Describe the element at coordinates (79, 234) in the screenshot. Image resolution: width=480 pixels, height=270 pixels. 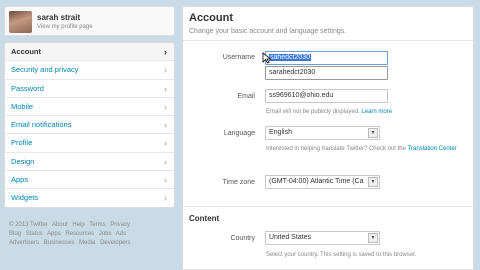
I see `footer-link-resources: Resources` at that location.